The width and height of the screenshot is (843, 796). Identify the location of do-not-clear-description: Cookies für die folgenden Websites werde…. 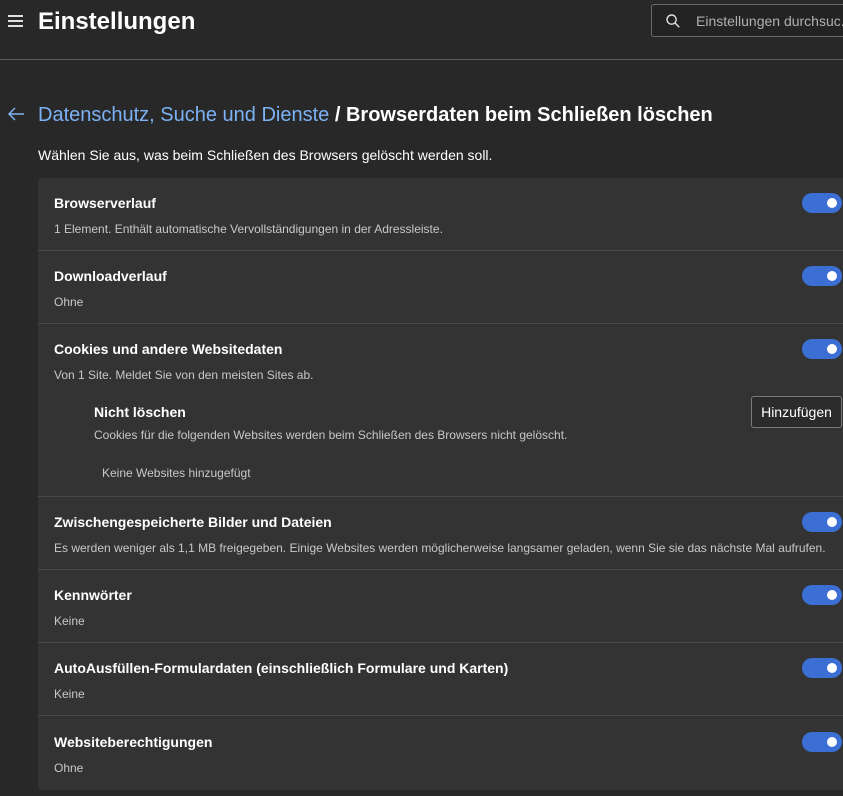
(331, 435).